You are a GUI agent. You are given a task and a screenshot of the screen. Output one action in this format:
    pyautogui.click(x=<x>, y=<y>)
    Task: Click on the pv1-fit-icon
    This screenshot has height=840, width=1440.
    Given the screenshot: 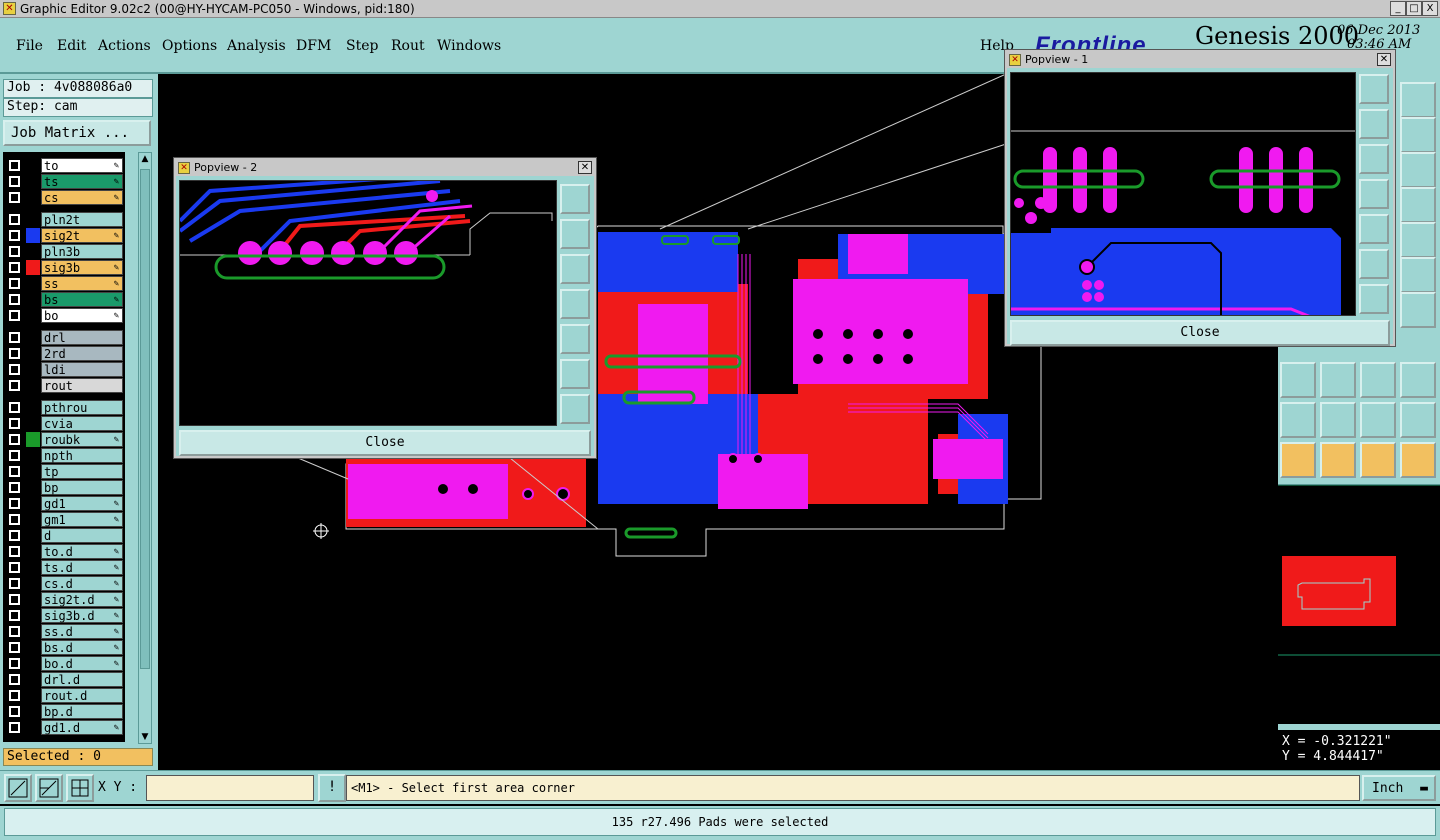 What is the action you would take?
    pyautogui.click(x=1374, y=89)
    